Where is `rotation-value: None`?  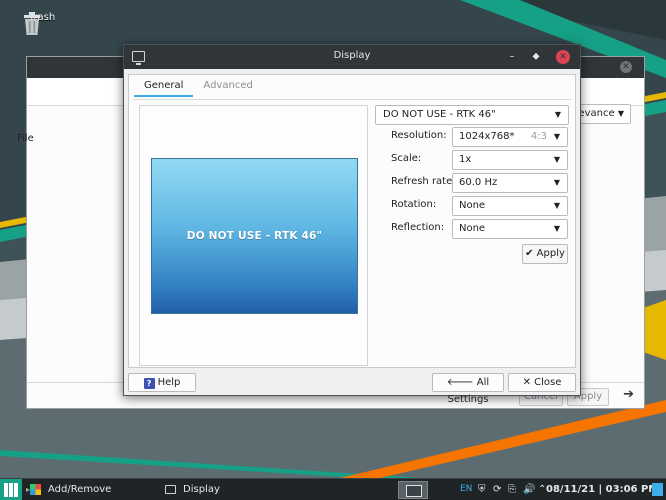
rotation-value: None is located at coordinates (472, 205).